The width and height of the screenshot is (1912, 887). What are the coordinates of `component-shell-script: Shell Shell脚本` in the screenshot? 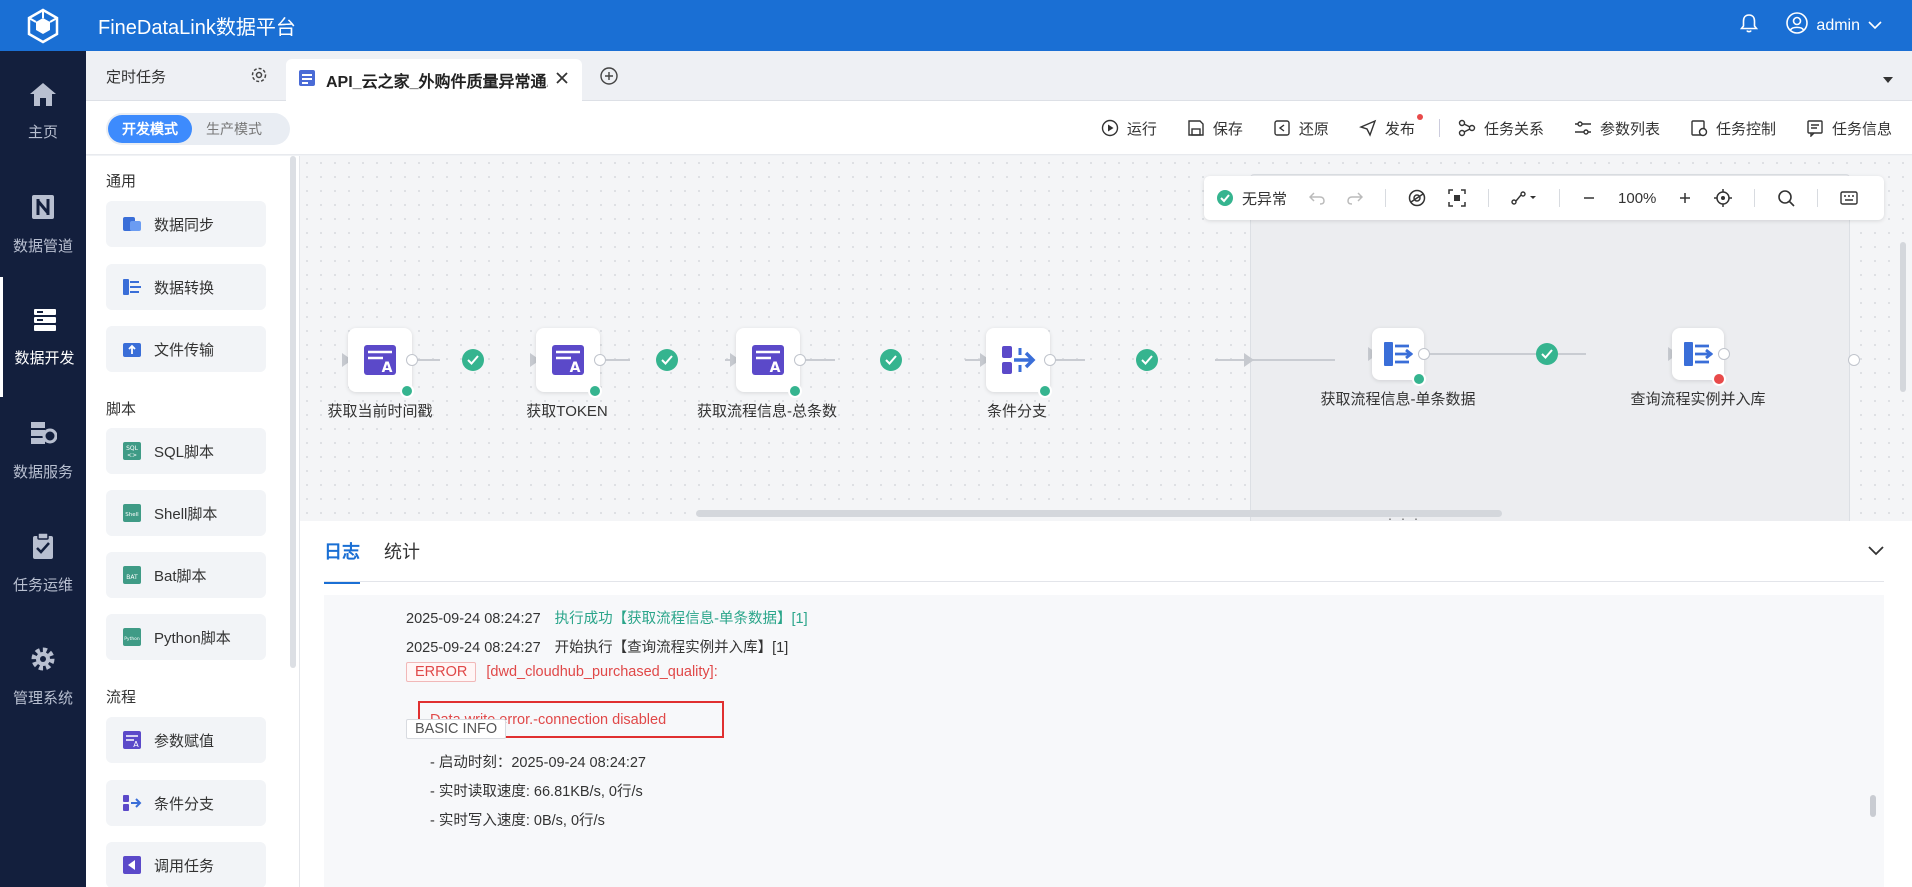 It's located at (186, 513).